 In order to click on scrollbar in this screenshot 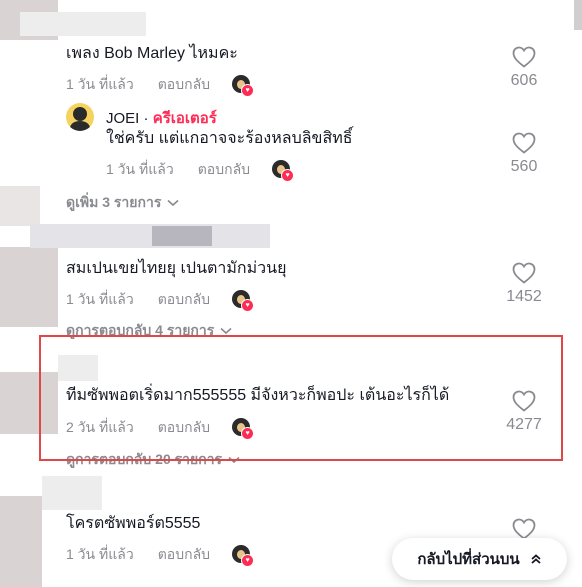, I will do `click(578, 15)`.